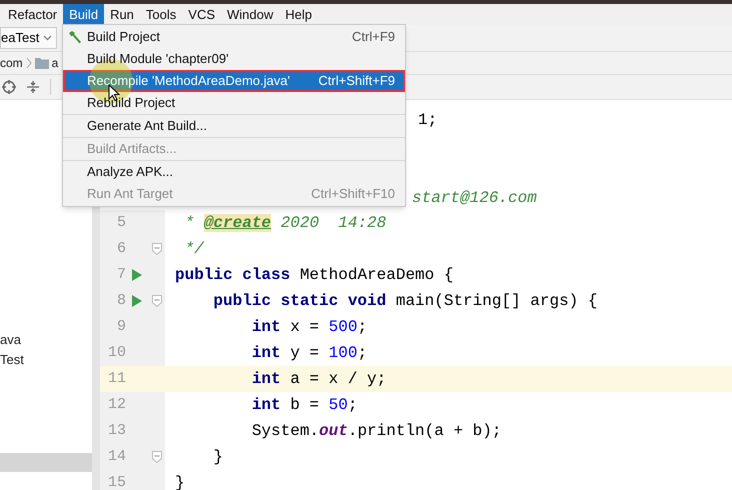 Image resolution: width=732 pixels, height=490 pixels. I want to click on line-number: 6, so click(121, 248).